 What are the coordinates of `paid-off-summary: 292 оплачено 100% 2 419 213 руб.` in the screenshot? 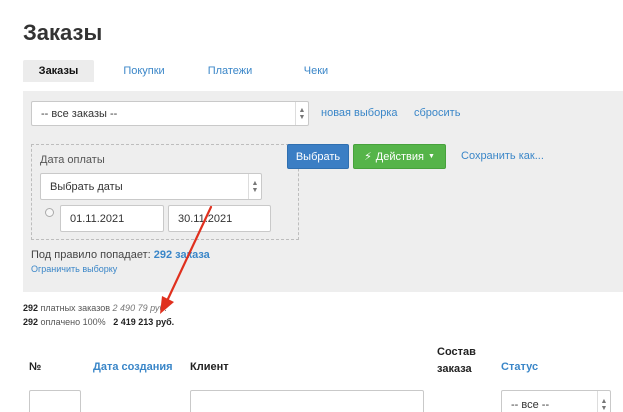 It's located at (98, 322).